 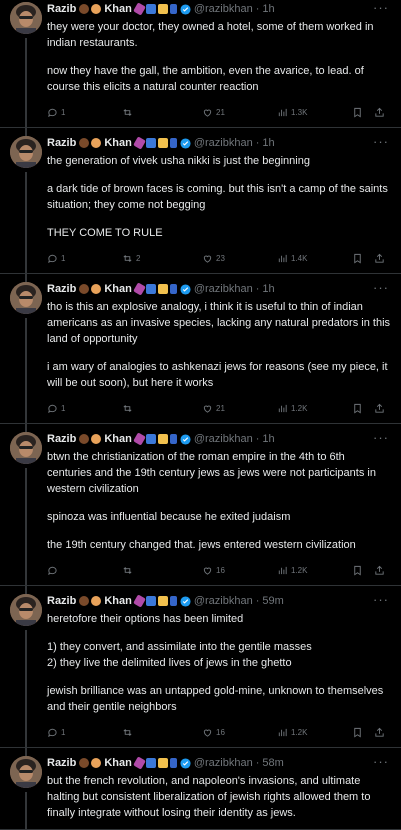 What do you see at coordinates (220, 732) in the screenshot?
I see `like-count: 16` at bounding box center [220, 732].